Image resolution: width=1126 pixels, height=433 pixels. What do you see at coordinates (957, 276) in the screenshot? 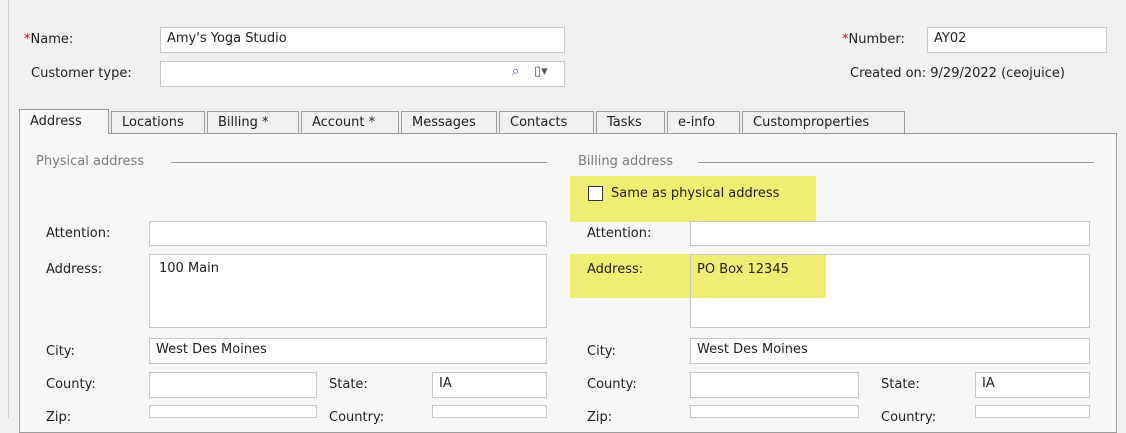
I see `billing-address-input-right` at bounding box center [957, 276].